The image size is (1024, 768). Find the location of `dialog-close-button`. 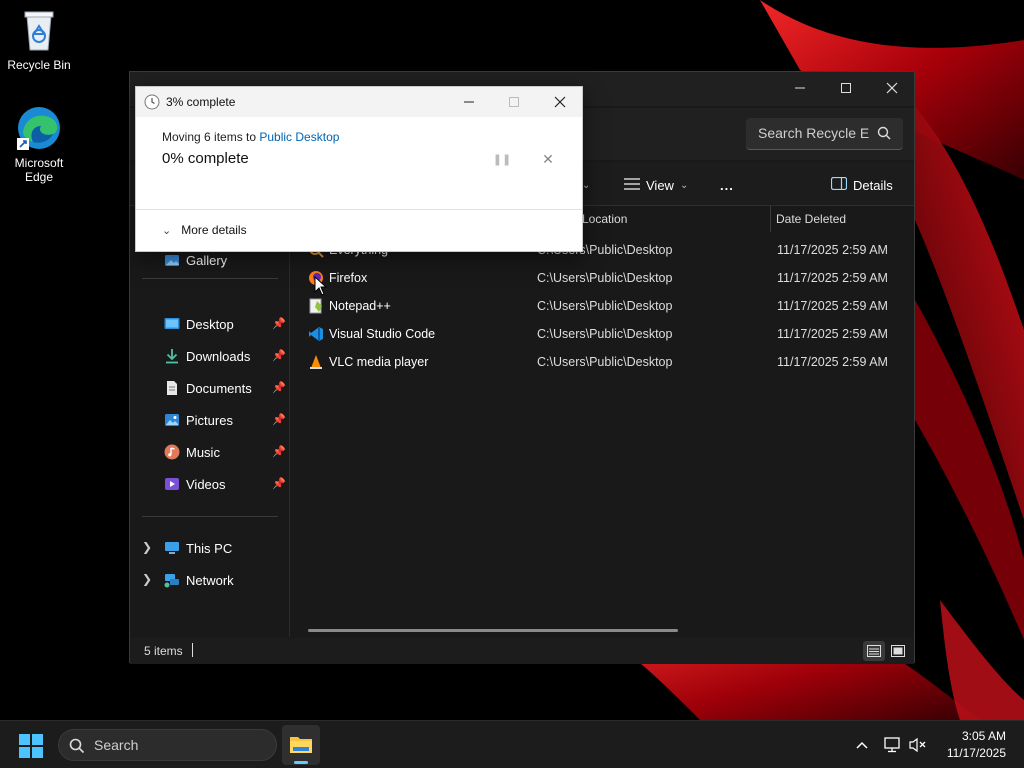

dialog-close-button is located at coordinates (560, 102).